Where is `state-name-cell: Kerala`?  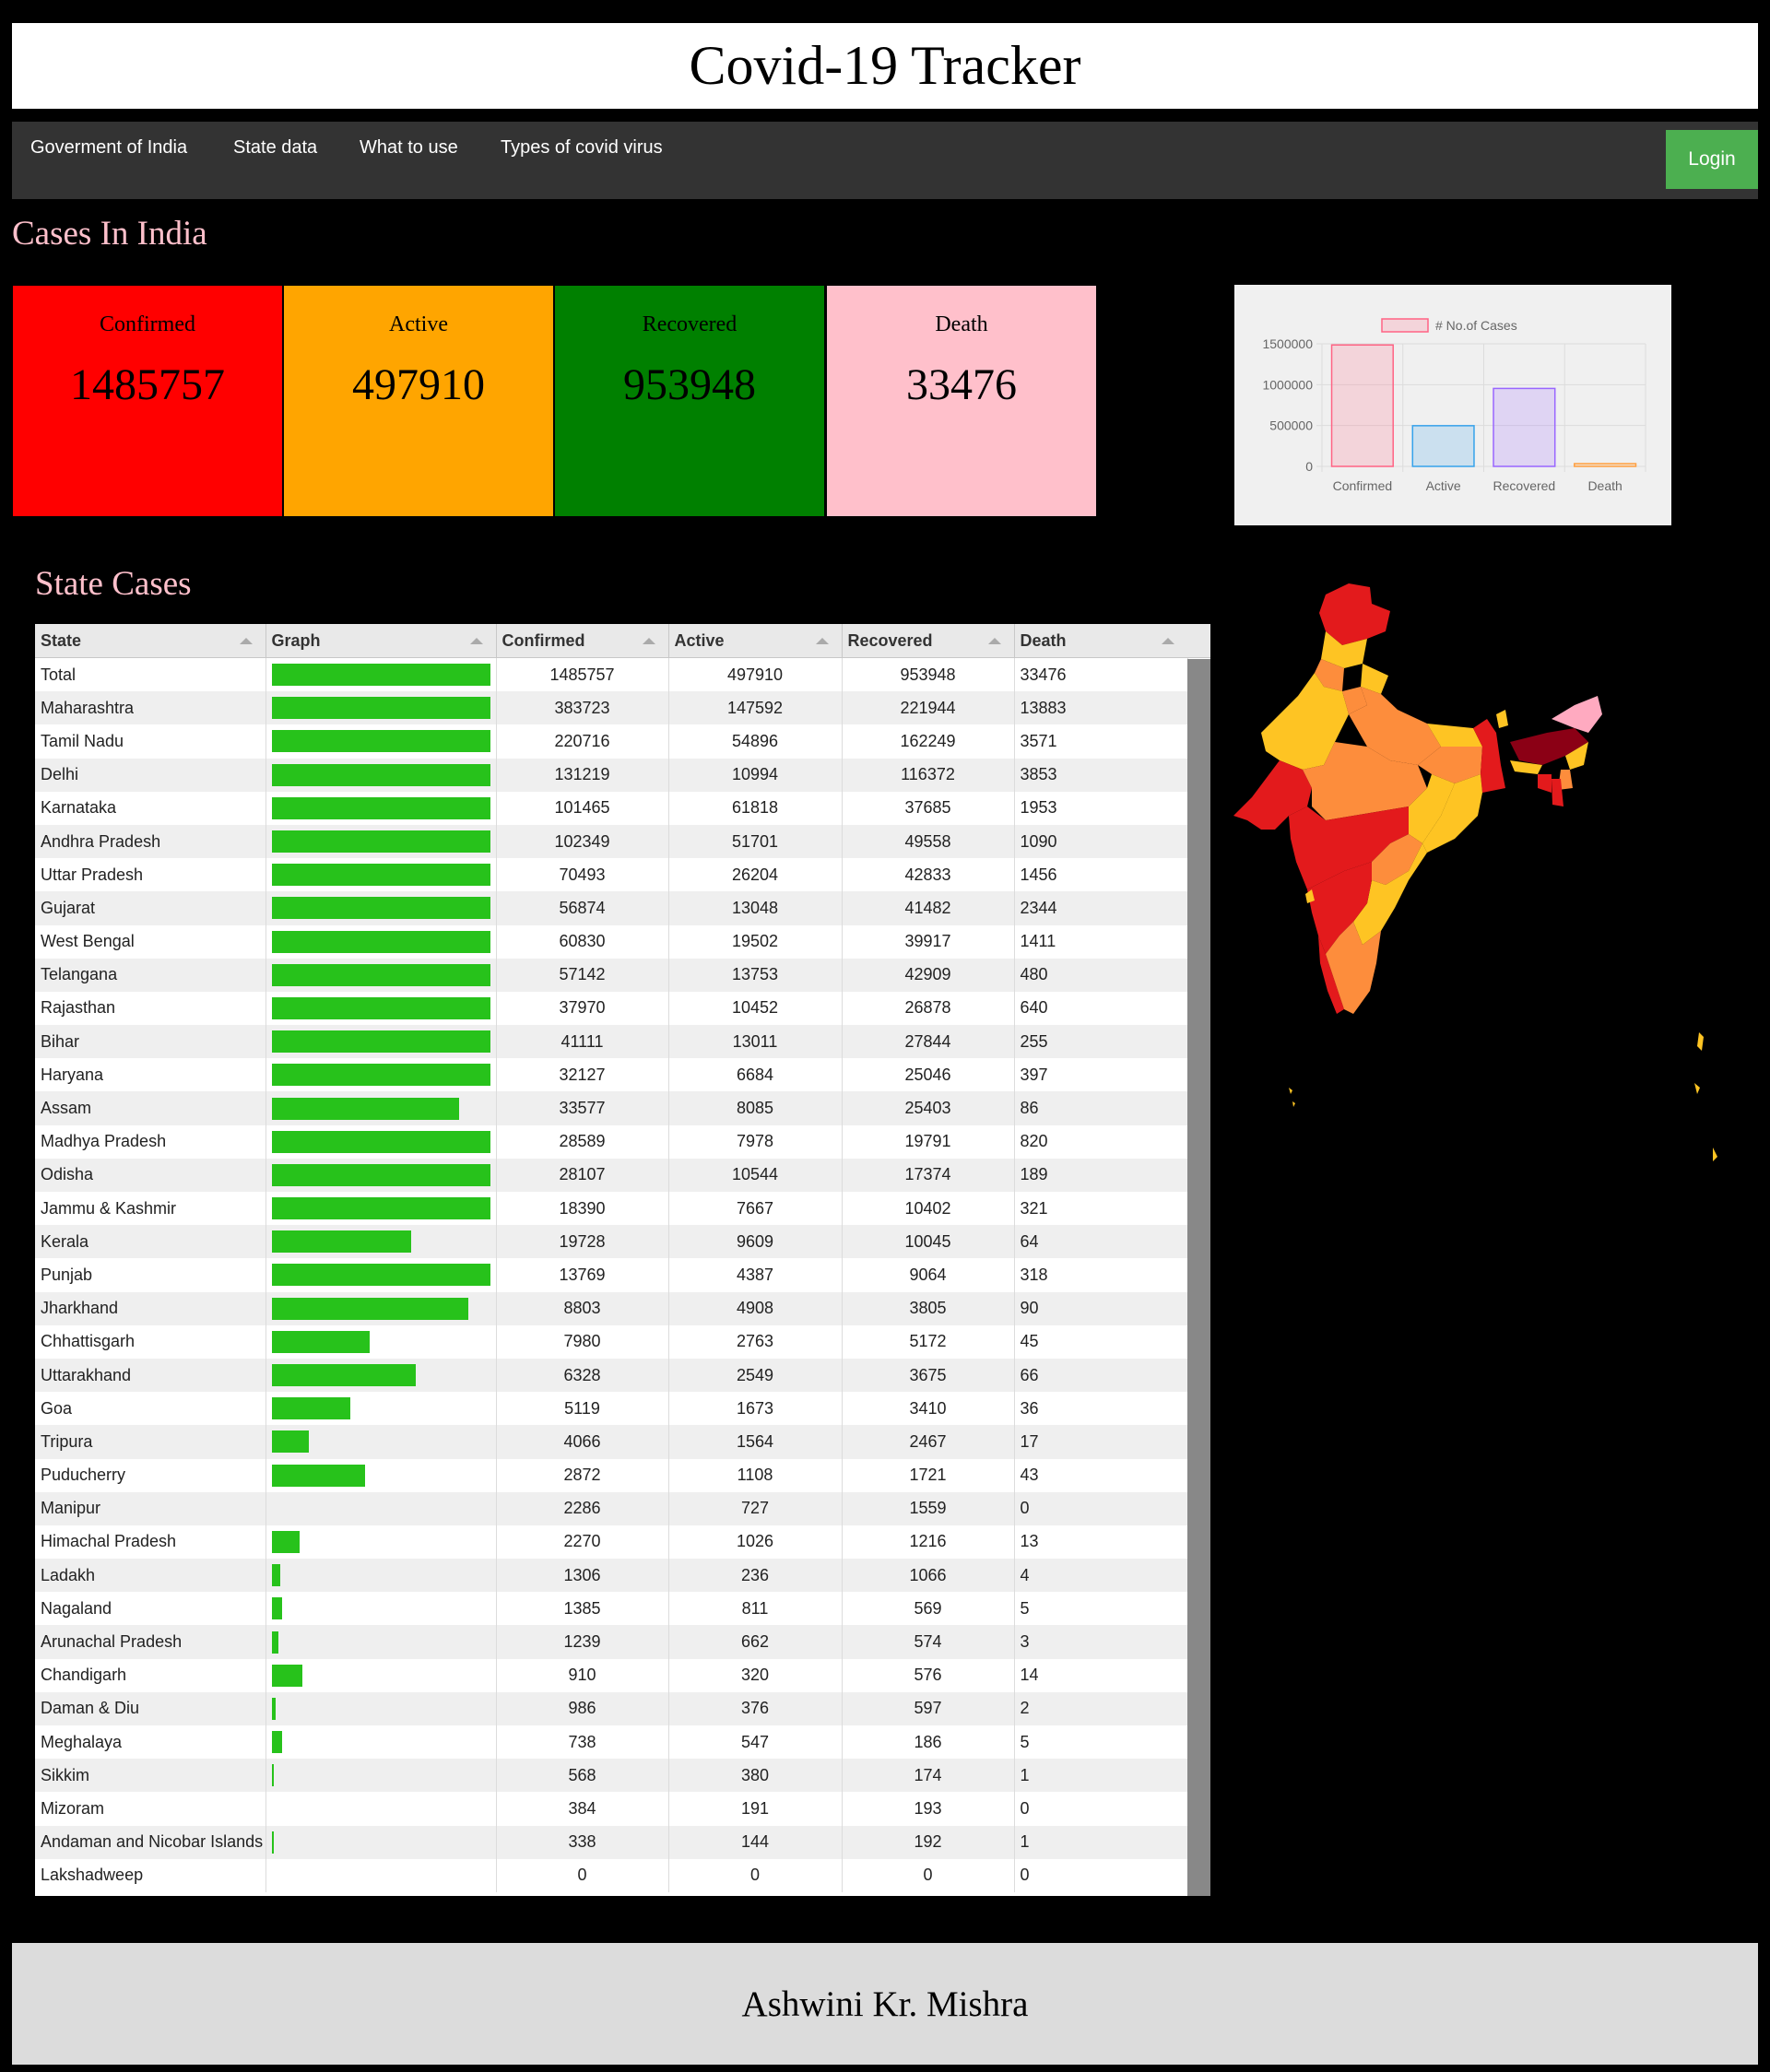 state-name-cell: Kerala is located at coordinates (150, 1242).